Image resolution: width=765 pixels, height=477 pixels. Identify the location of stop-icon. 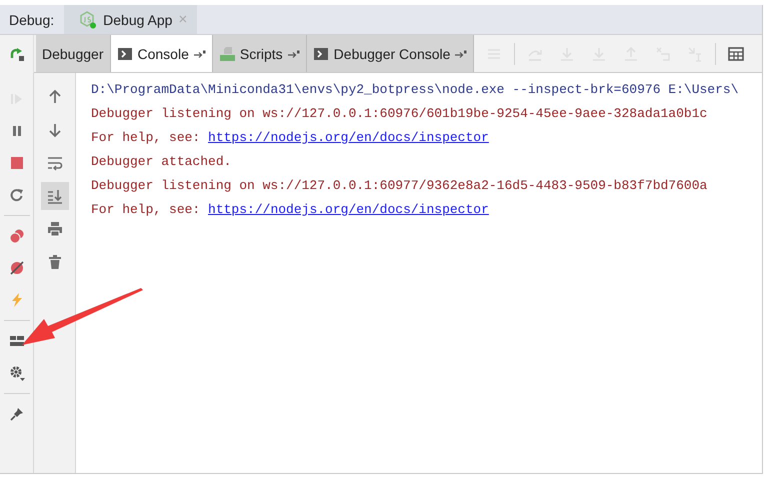
(16, 163).